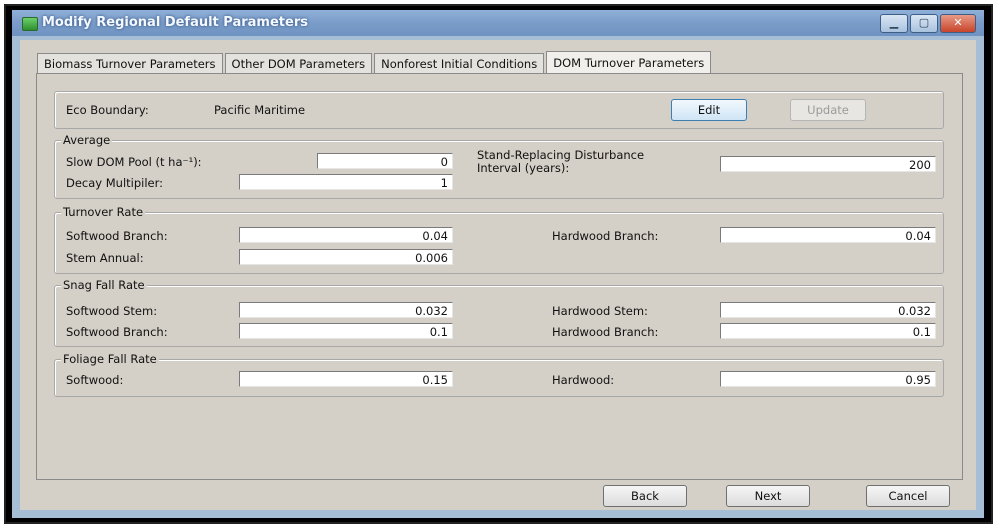 This screenshot has width=999, height=529. Describe the element at coordinates (107, 110) in the screenshot. I see `eco-boundary-label: Eco Boundary:` at that location.